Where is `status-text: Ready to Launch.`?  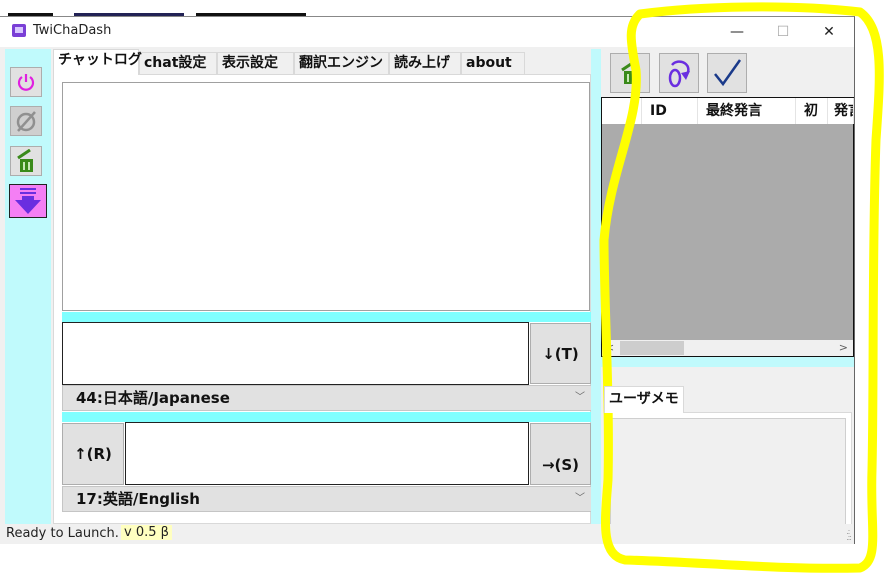
status-text: Ready to Launch. is located at coordinates (62, 533).